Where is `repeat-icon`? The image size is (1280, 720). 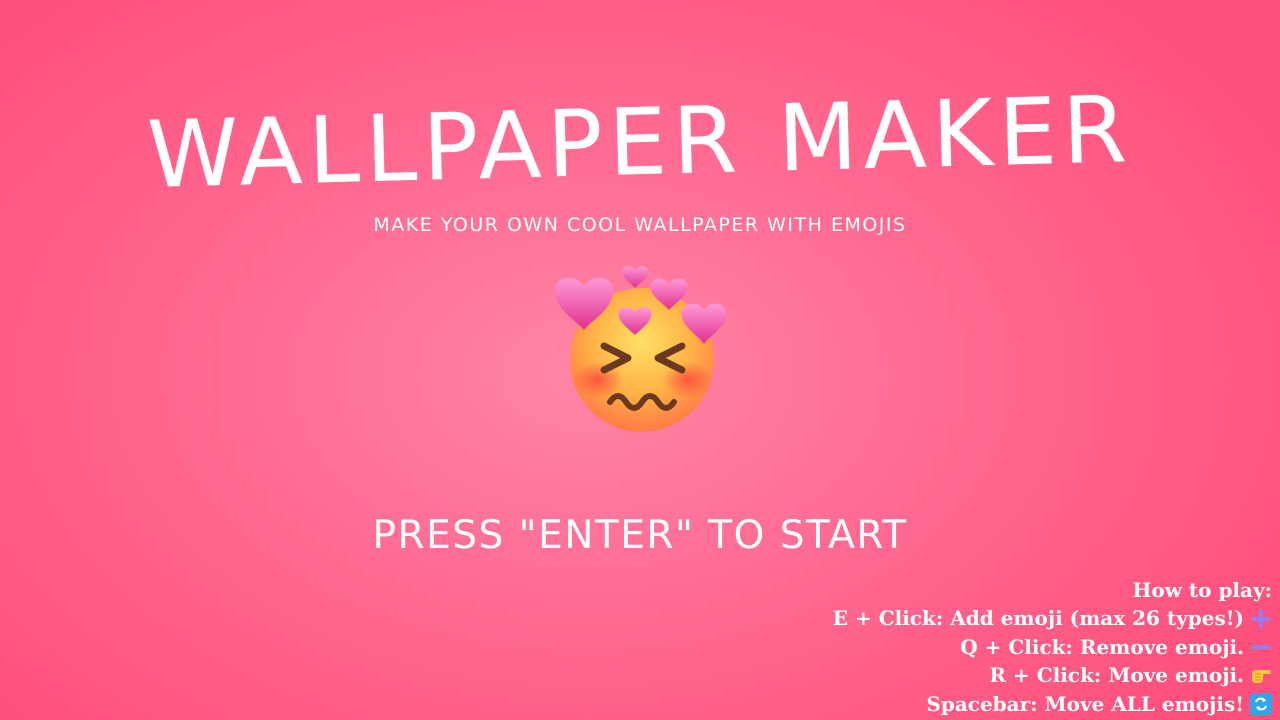 repeat-icon is located at coordinates (1261, 703).